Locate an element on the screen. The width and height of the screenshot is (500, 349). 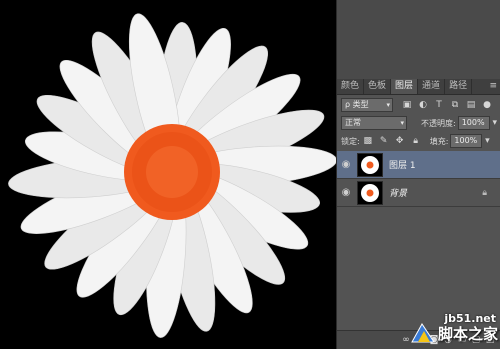
filter-row: ρ 类型 ▾ ▣ ◐ T ⧉ ▤ ● is located at coordinates (418, 105).